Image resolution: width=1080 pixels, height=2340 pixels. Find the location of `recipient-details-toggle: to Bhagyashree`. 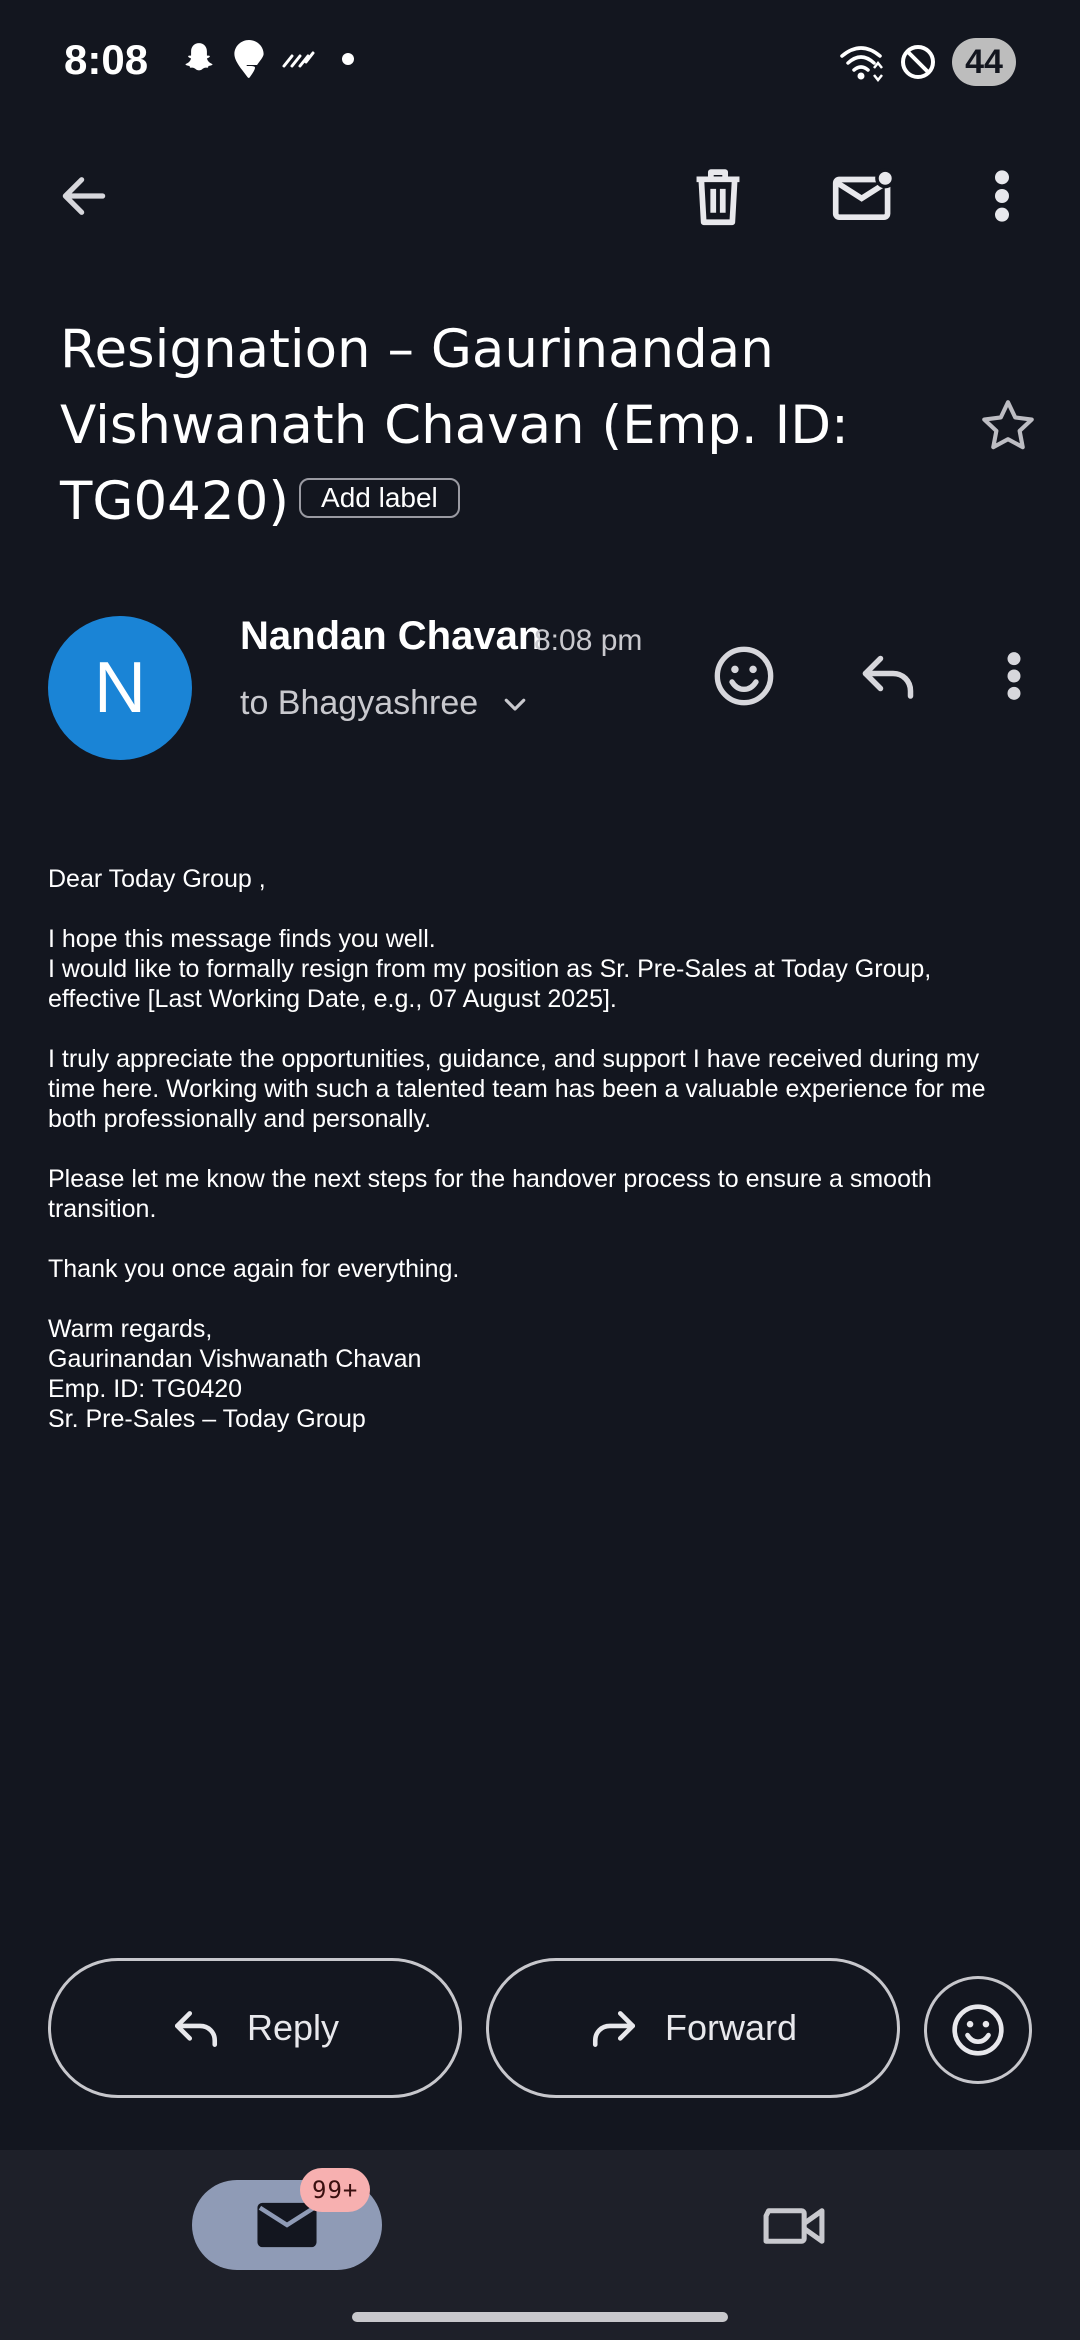

recipient-details-toggle: to Bhagyashree is located at coordinates (385, 703).